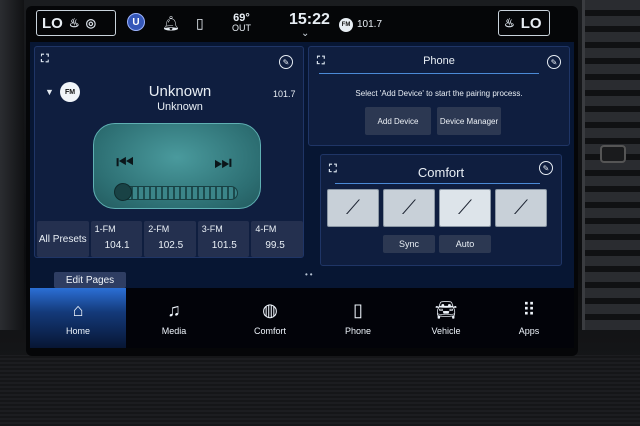 The width and height of the screenshot is (640, 426). Describe the element at coordinates (310, 274) in the screenshot. I see `page-indicator: ••` at that location.